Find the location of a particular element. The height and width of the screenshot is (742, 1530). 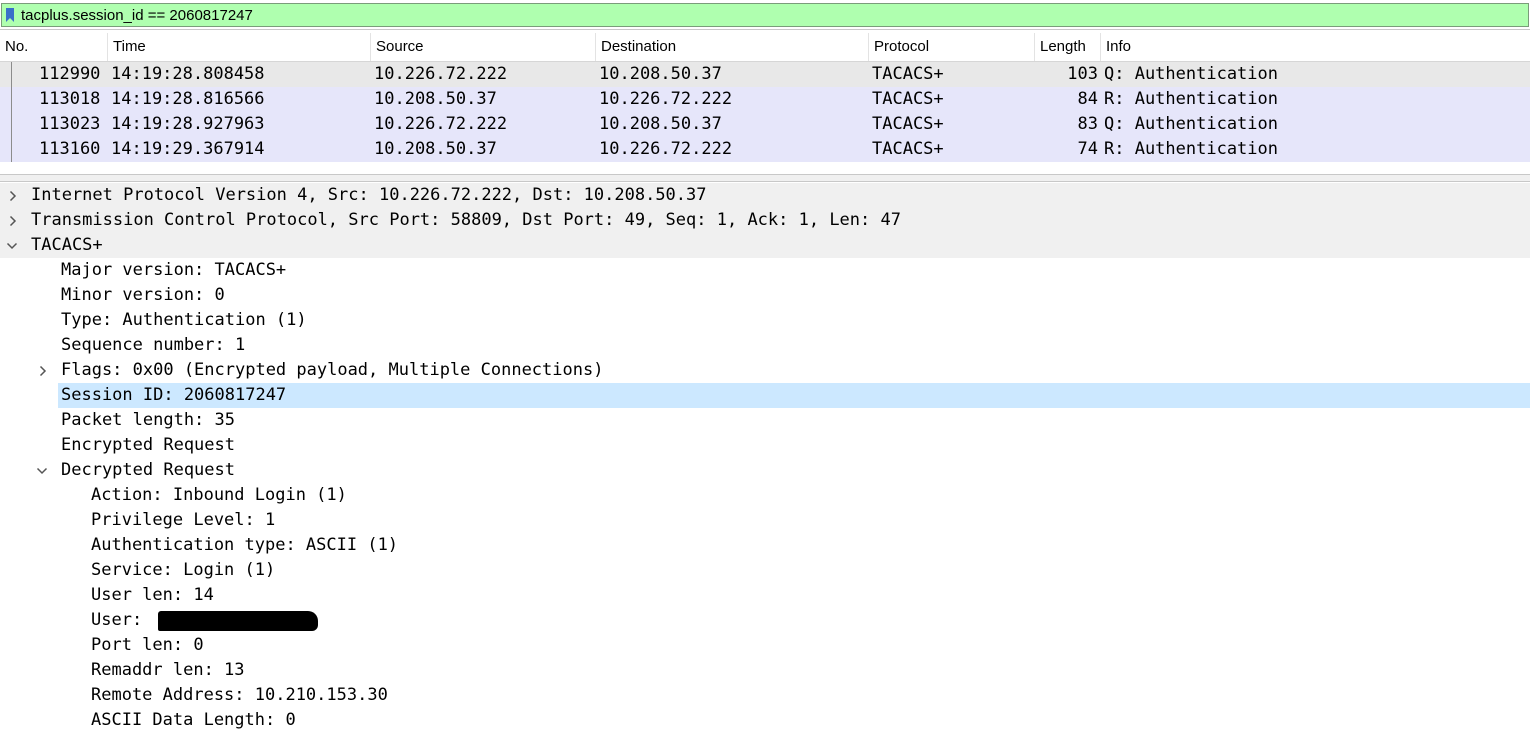

tree-item-sequence-number: Sequence number: 1 is located at coordinates (765, 345).